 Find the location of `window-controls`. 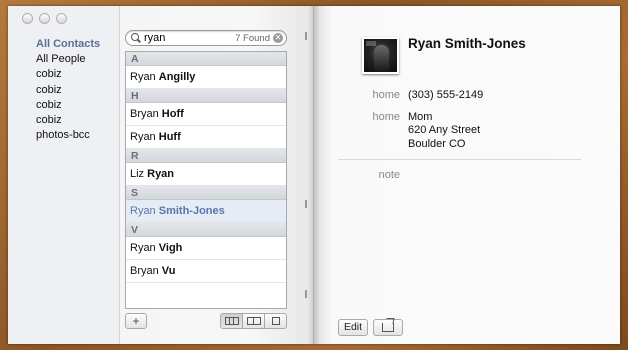

window-controls is located at coordinates (44, 18).